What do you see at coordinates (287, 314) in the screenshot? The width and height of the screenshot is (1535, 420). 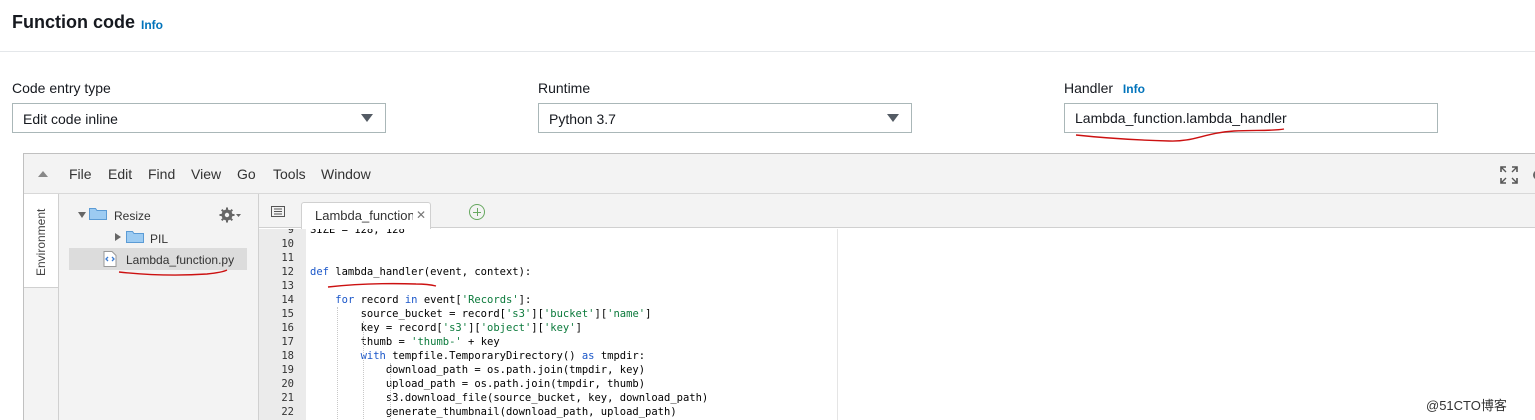 I see `line-number: 15` at bounding box center [287, 314].